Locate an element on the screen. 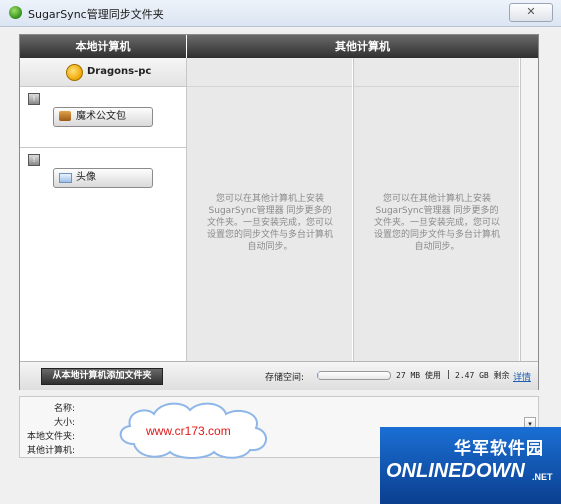 This screenshot has width=561, height=504. folder-button-briefcase: 魔术公文包 is located at coordinates (103, 117).